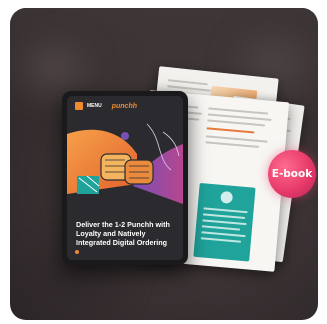 The height and width of the screenshot is (324, 327). What do you see at coordinates (94, 105) in the screenshot?
I see `brand-left-label: MENU` at bounding box center [94, 105].